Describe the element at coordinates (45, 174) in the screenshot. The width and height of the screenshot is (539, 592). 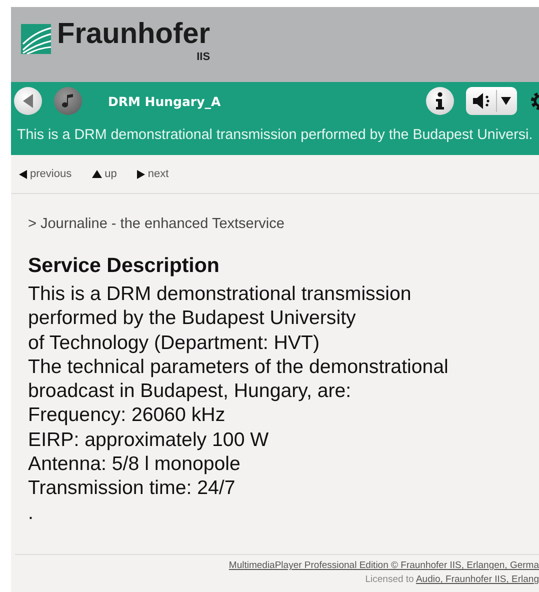
I see `nav-link: previous` at that location.